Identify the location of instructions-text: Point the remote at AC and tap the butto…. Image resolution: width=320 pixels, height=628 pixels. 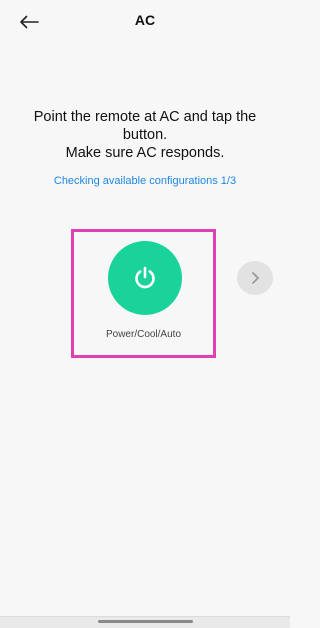
(145, 135).